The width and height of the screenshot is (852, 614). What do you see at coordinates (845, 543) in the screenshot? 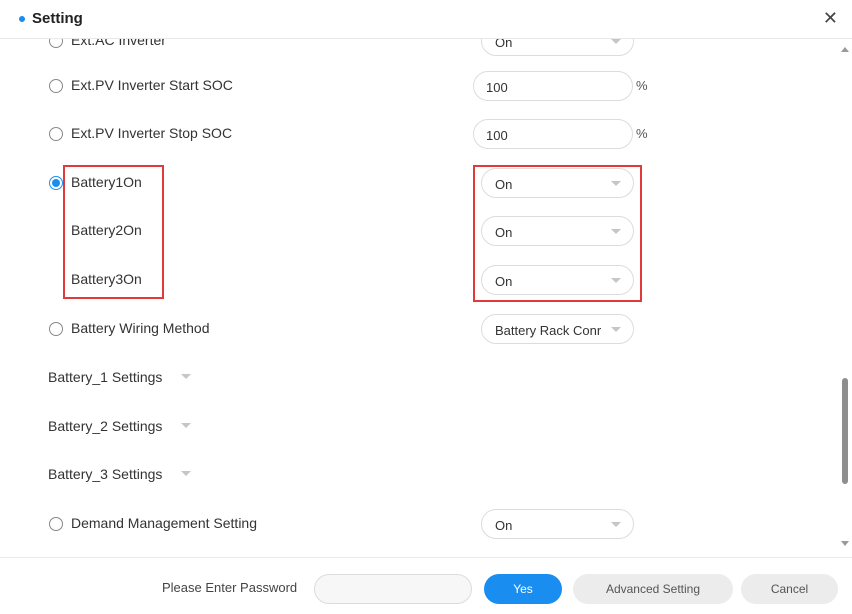
I see `scroll-down-arrow-icon` at bounding box center [845, 543].